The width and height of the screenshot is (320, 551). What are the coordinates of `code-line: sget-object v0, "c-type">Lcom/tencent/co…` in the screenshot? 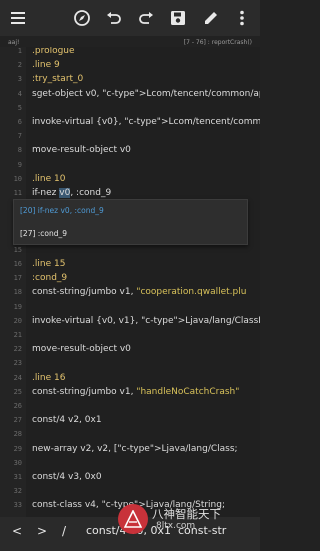 It's located at (146, 93).